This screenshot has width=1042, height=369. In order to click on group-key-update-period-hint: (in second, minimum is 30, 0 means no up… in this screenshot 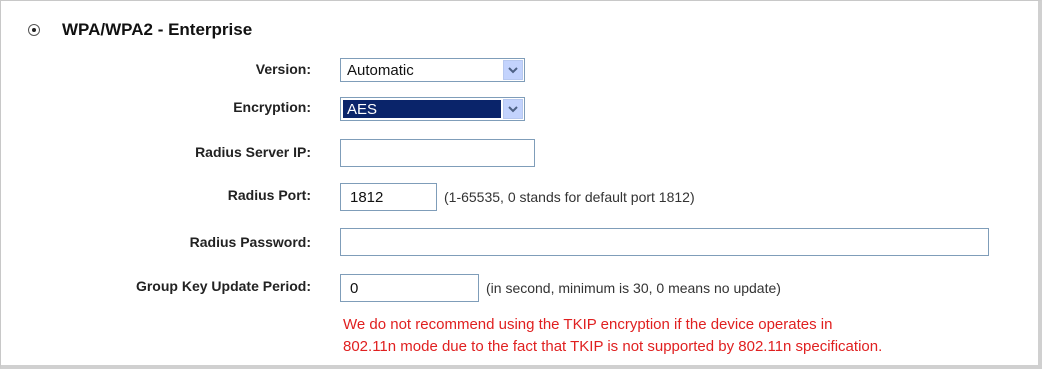, I will do `click(633, 288)`.